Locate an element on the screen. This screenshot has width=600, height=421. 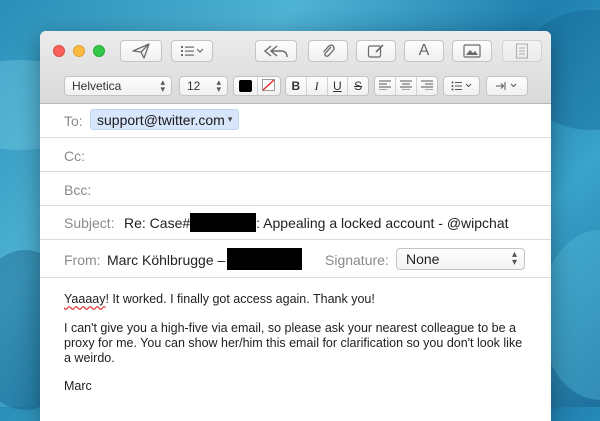
bullet-list-icon is located at coordinates (461, 86).